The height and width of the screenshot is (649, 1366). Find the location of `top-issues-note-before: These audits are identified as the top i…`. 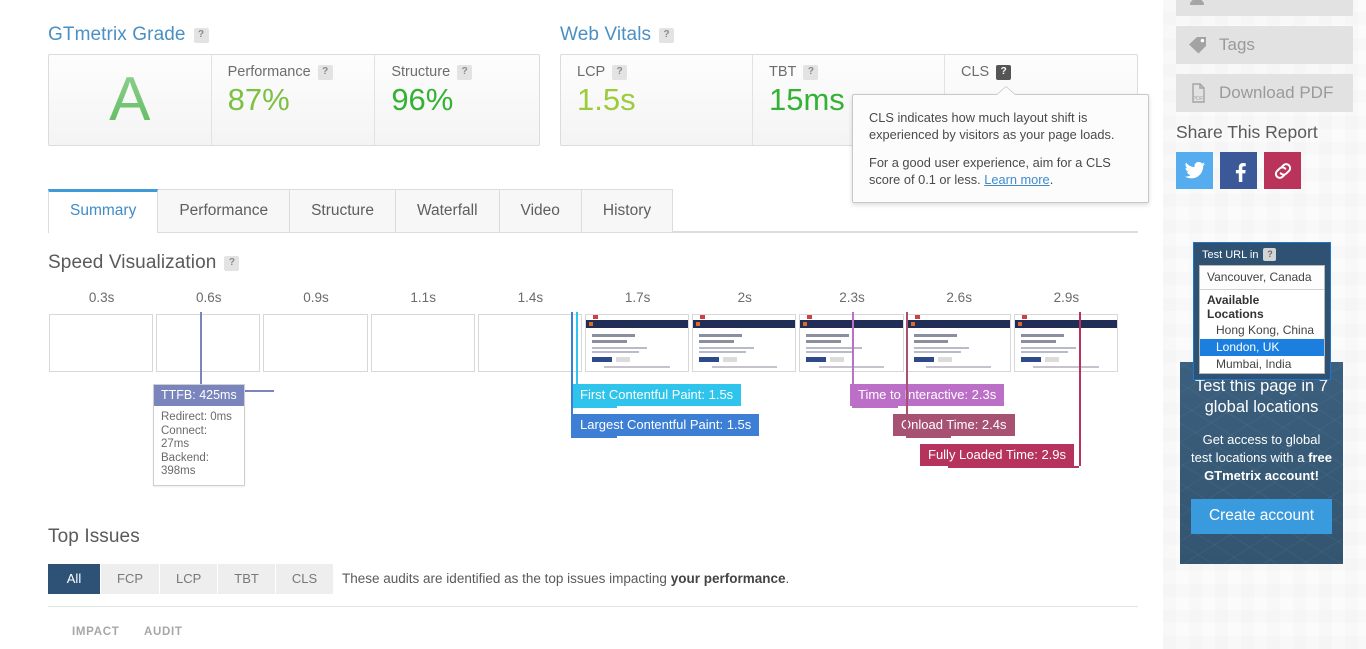

top-issues-note-before: These audits are identified as the top i… is located at coordinates (506, 578).